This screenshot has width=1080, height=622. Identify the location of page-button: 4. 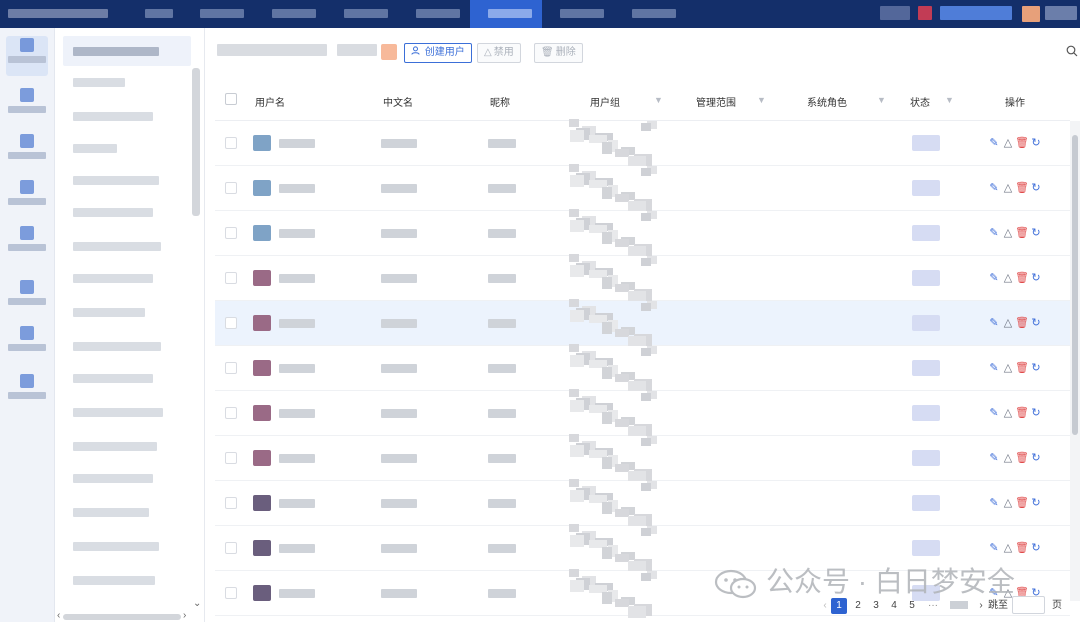
(894, 606).